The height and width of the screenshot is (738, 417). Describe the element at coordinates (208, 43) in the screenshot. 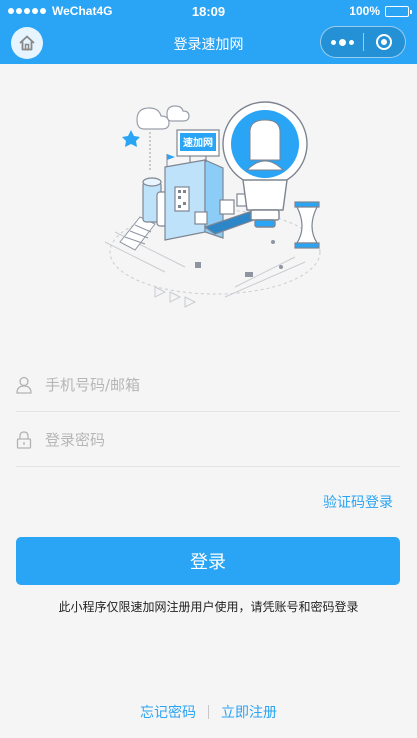

I see `nav-bar: 登录速加网` at that location.